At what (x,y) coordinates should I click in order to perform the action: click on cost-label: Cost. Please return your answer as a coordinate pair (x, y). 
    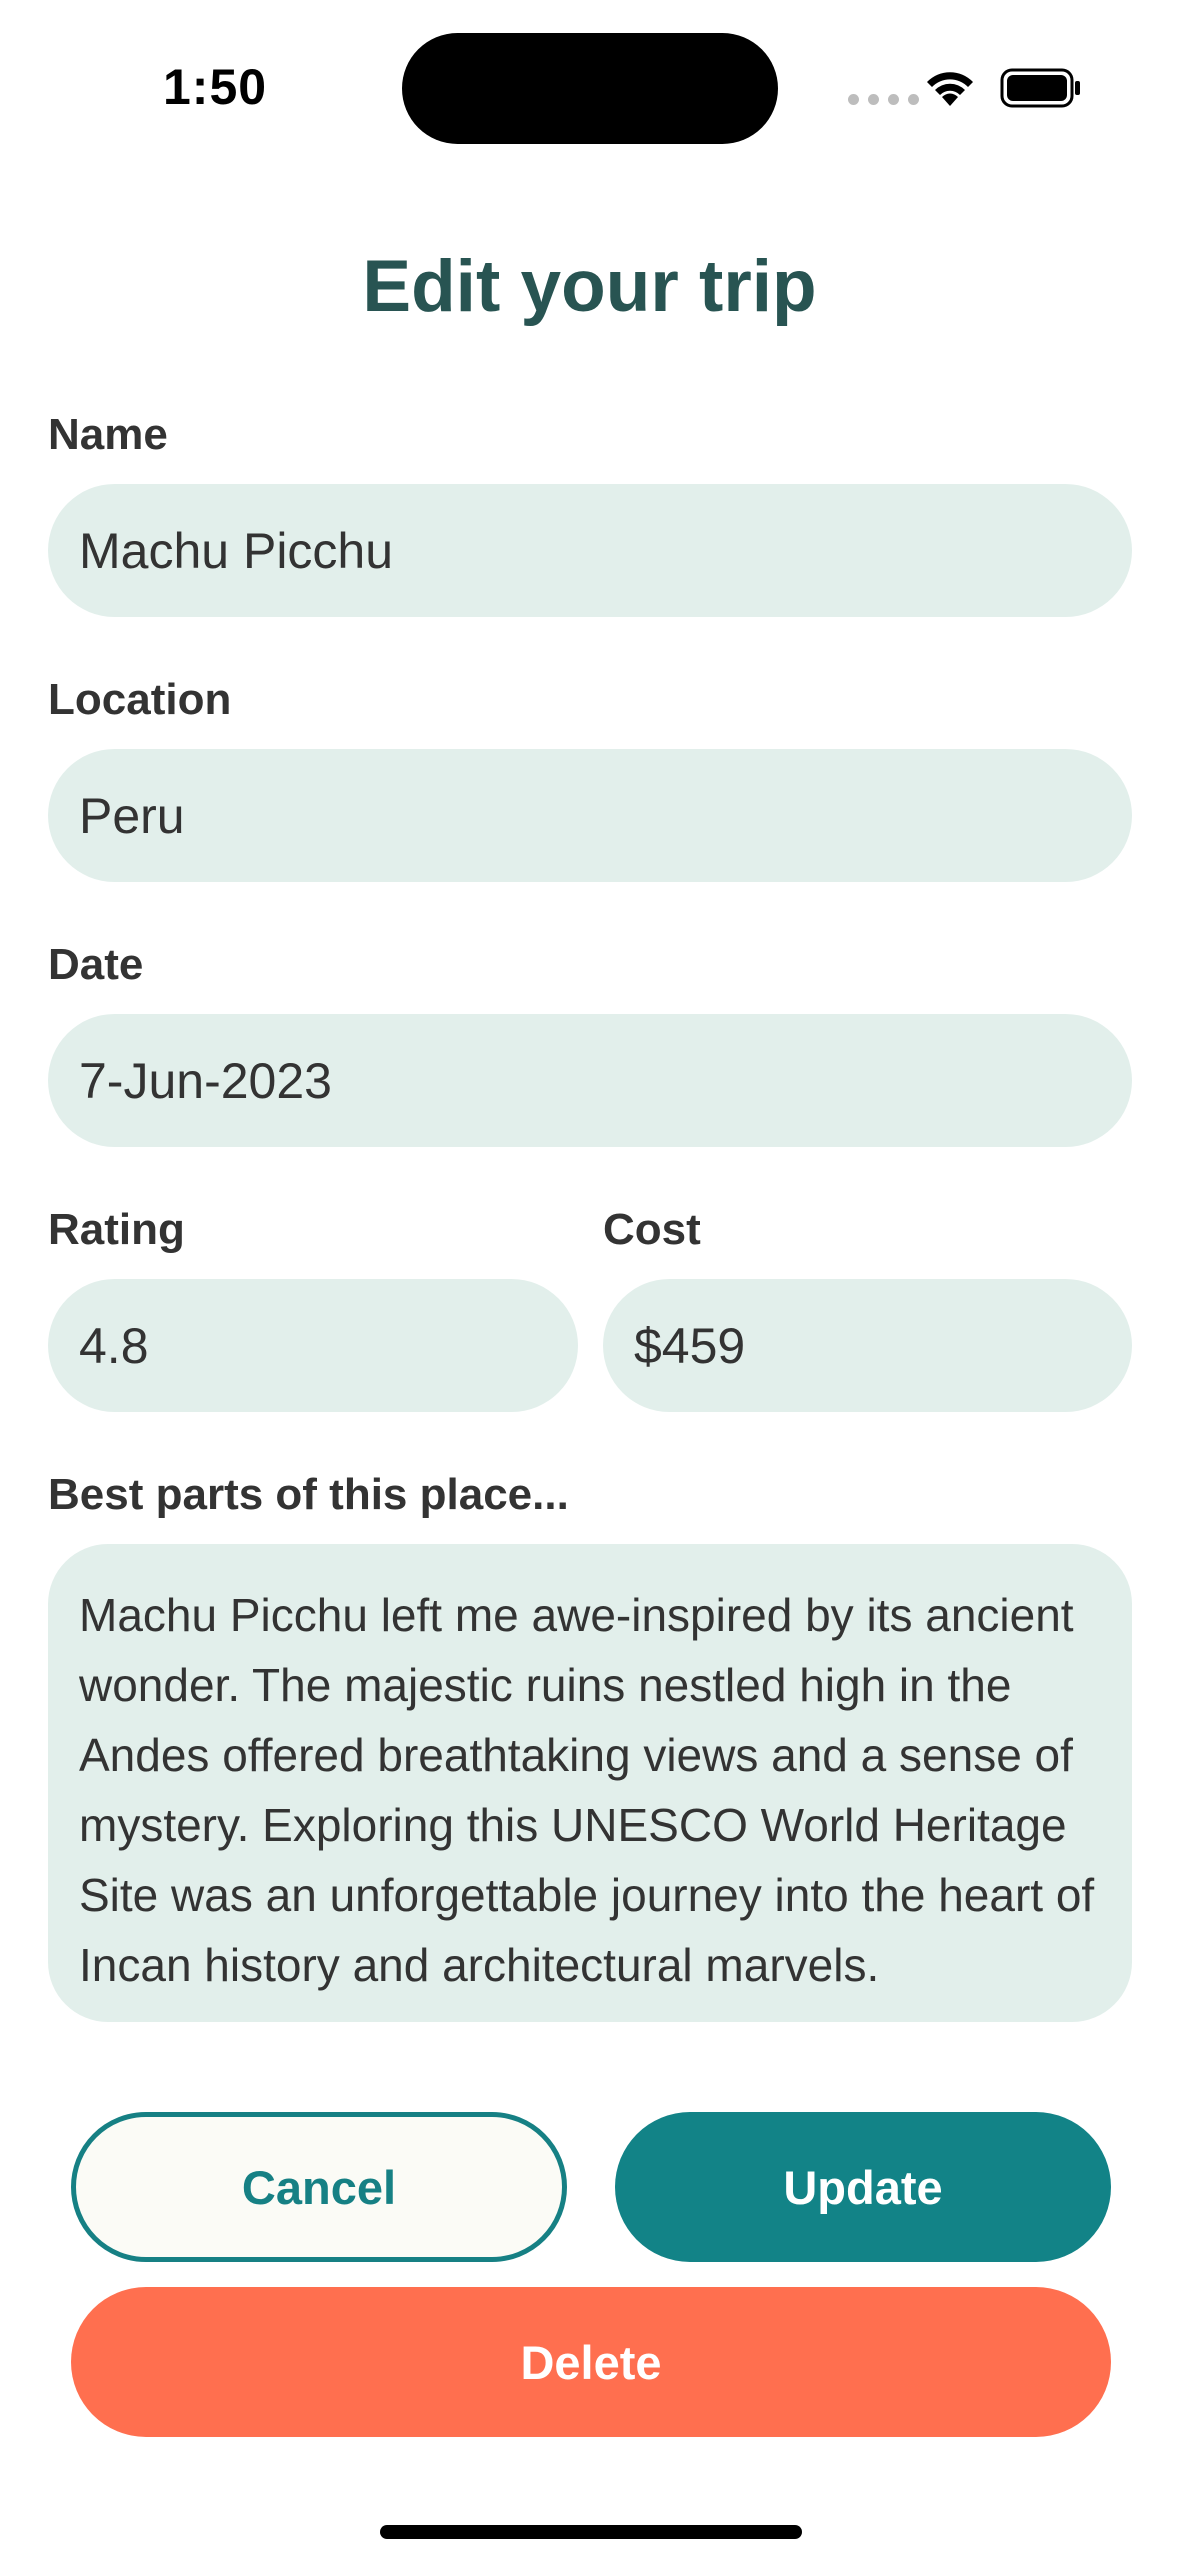
    Looking at the image, I should click on (652, 1229).